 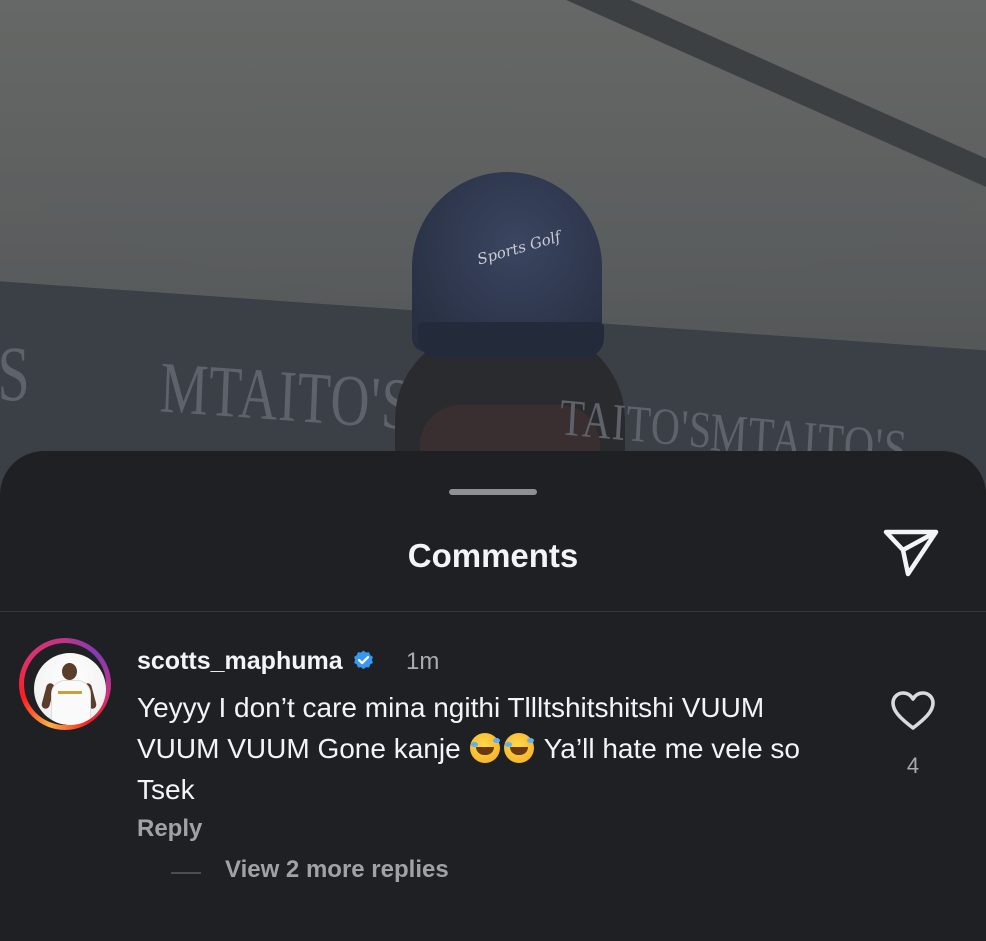 I want to click on comment-username: scotts_maphuma, so click(x=256, y=661).